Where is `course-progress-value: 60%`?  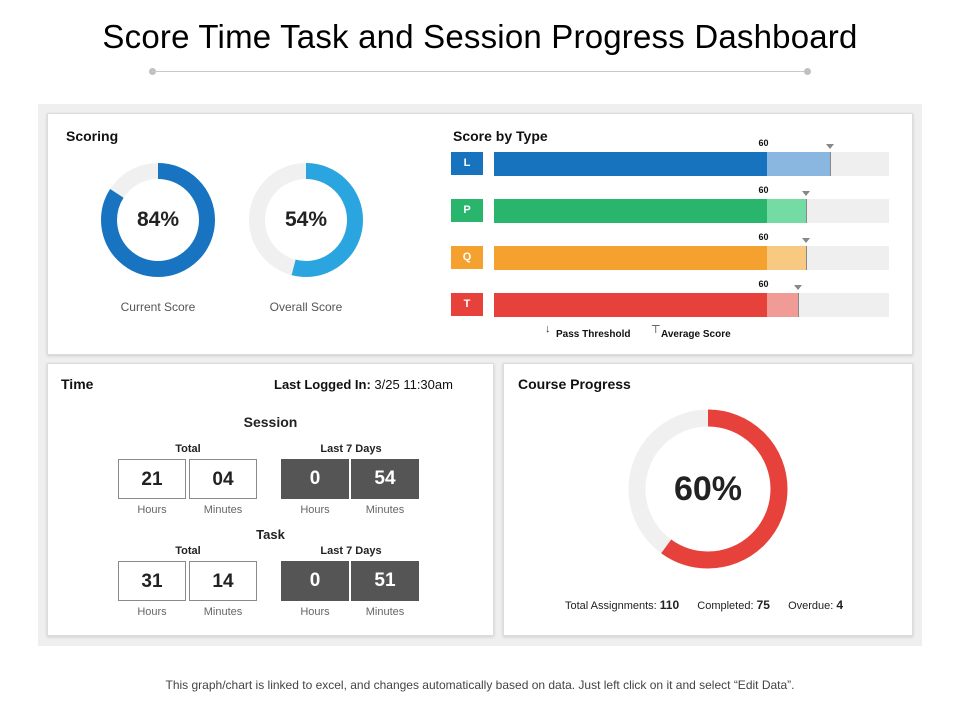
course-progress-value: 60% is located at coordinates (708, 489).